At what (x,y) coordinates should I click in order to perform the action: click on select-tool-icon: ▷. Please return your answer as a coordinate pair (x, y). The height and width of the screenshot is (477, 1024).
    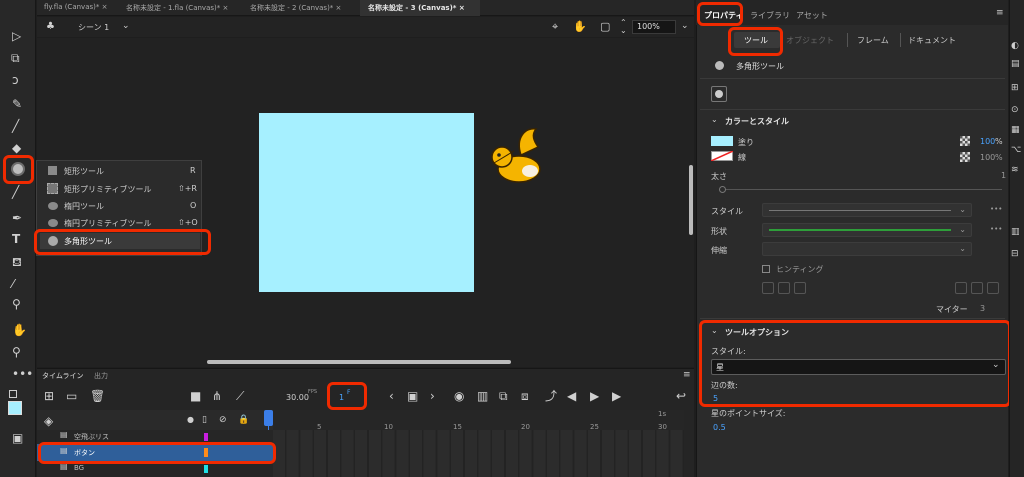
    Looking at the image, I should click on (16, 36).